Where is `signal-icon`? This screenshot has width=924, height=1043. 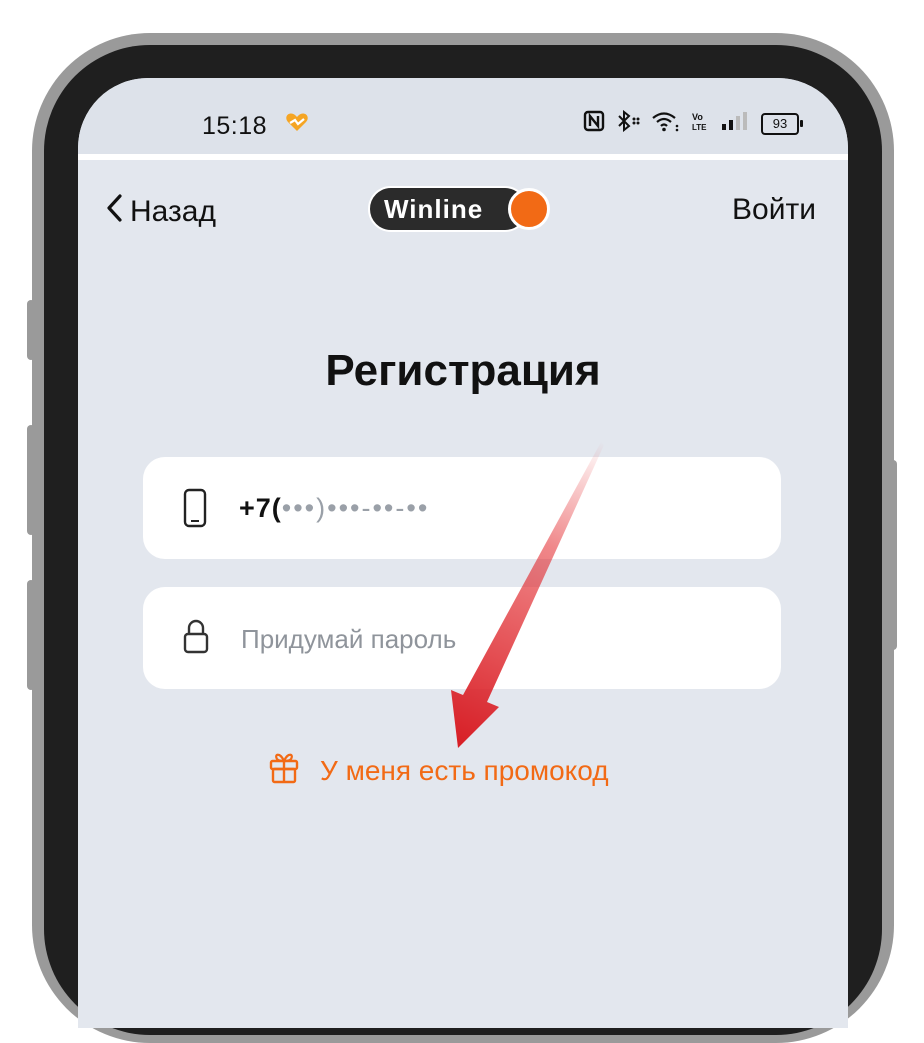 signal-icon is located at coordinates (736, 123).